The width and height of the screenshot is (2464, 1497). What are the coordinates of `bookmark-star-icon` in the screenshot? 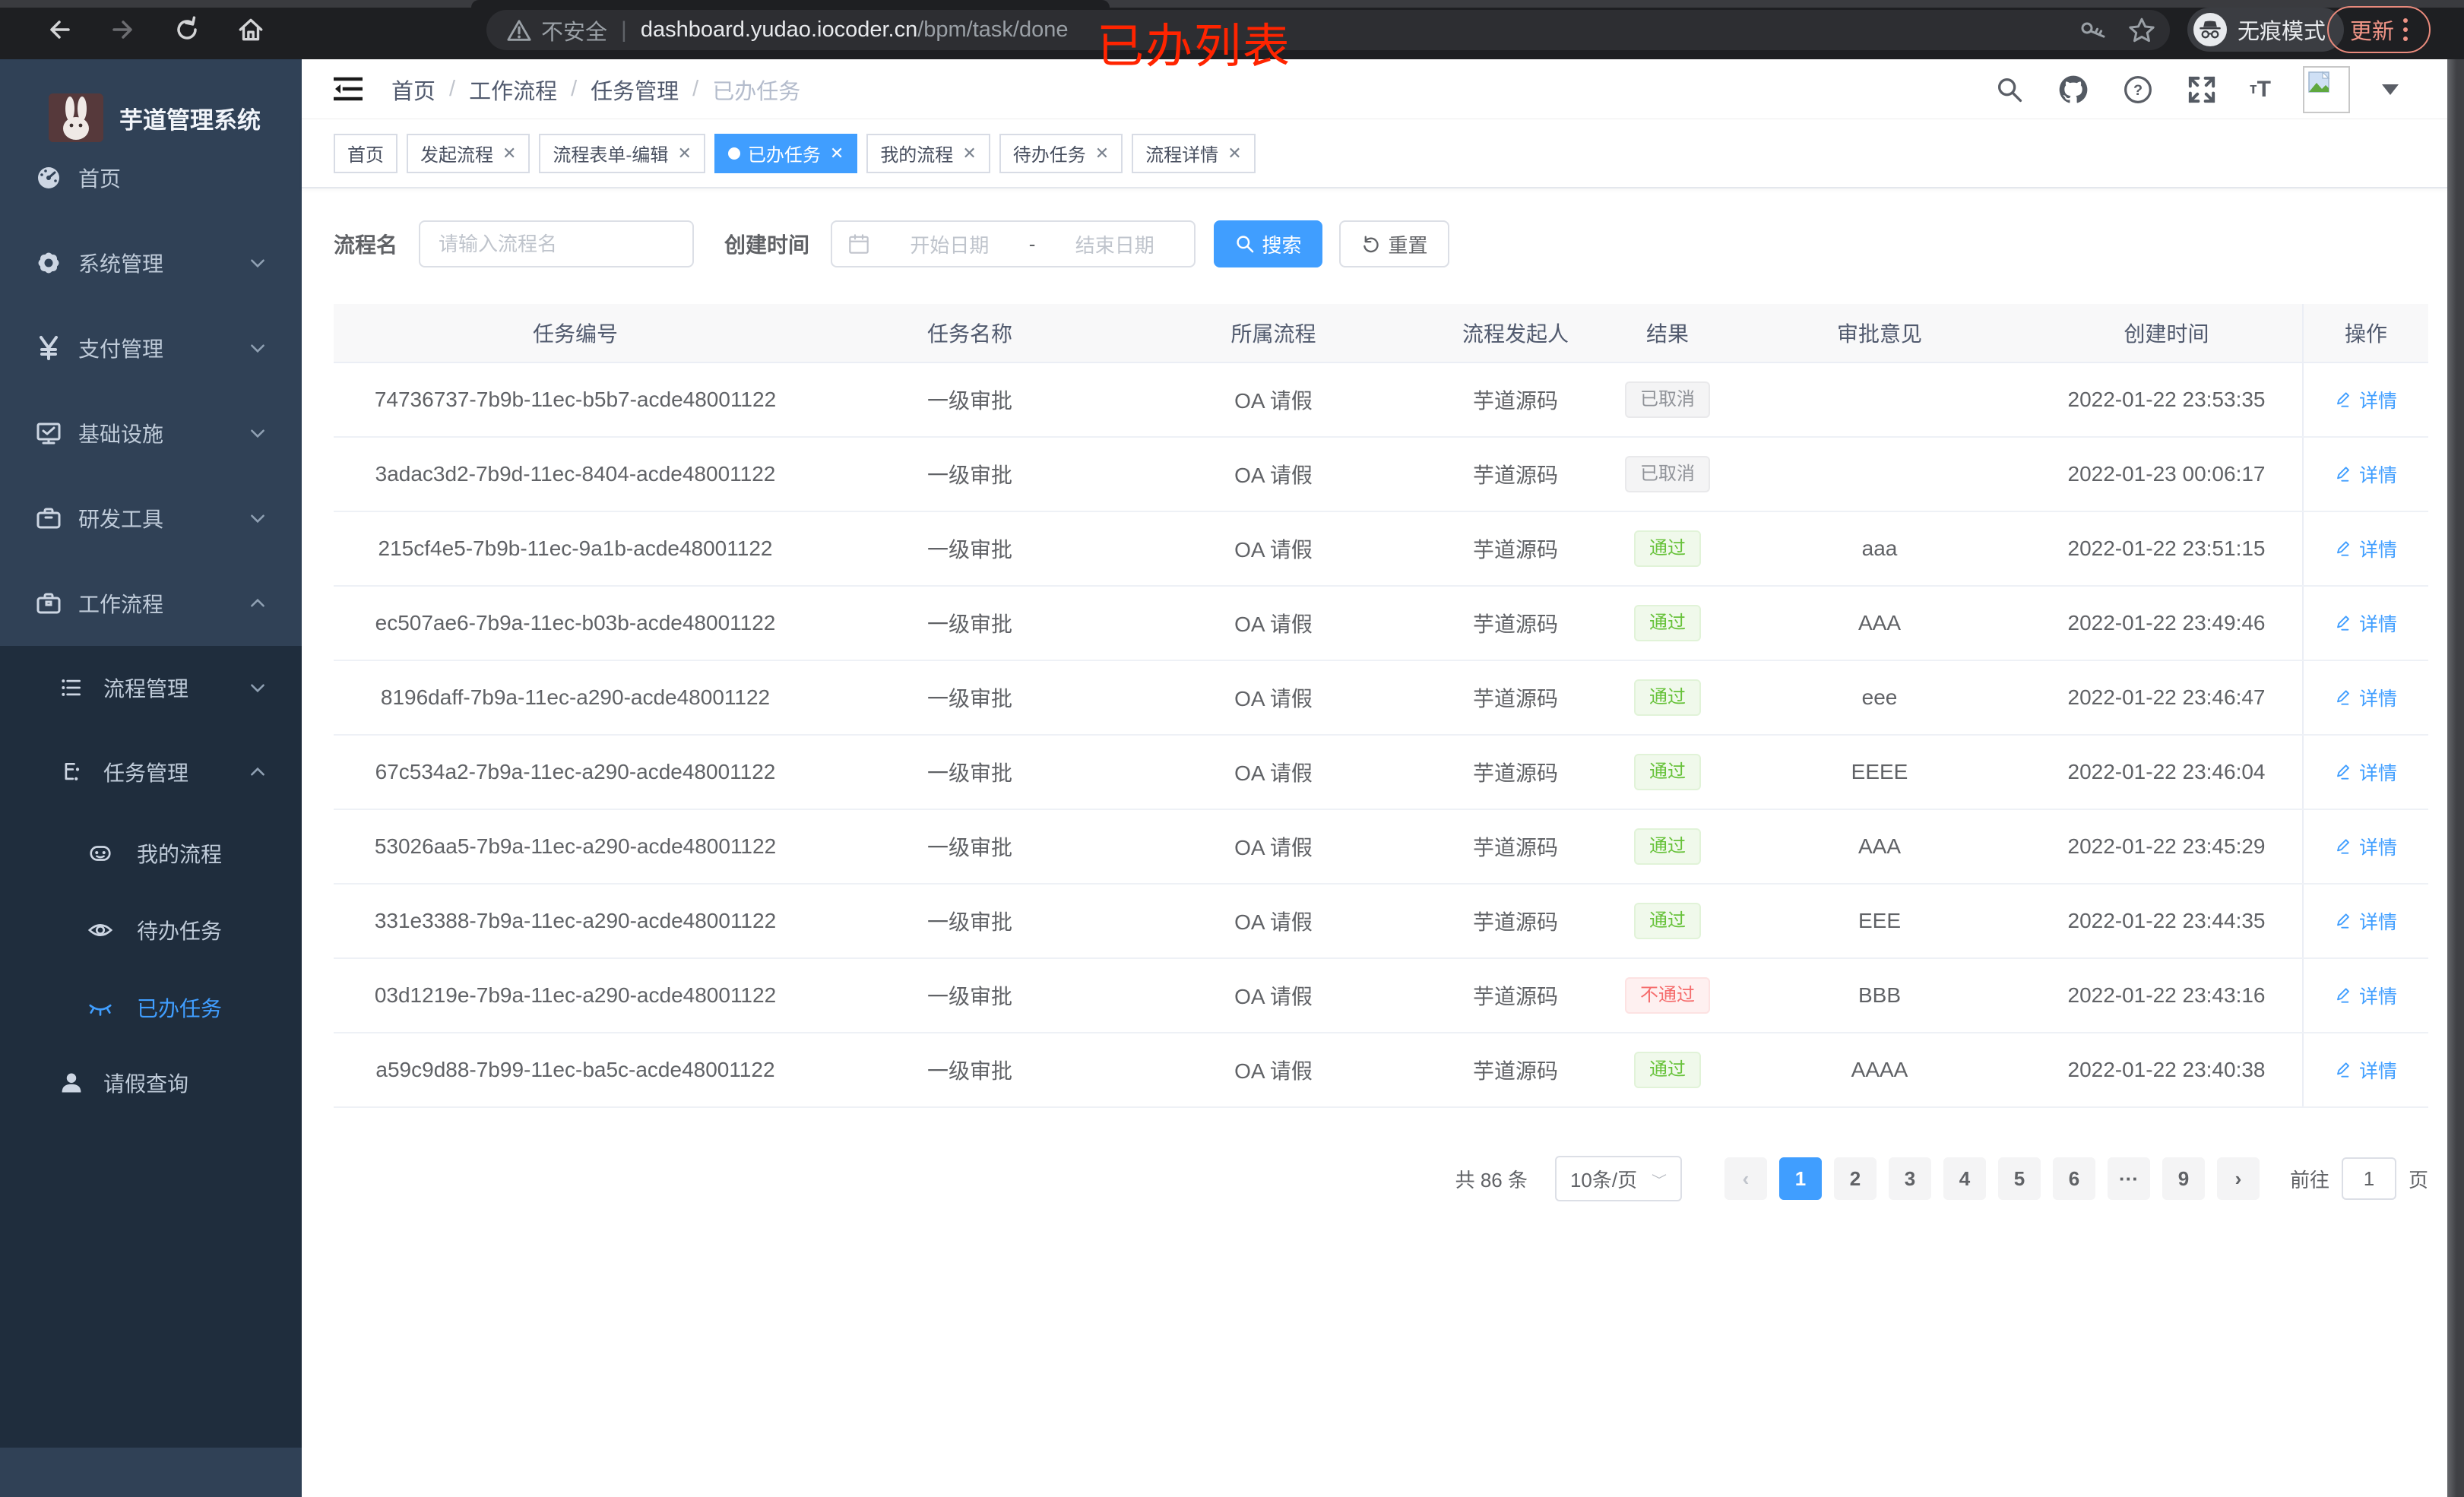 It's located at (2141, 30).